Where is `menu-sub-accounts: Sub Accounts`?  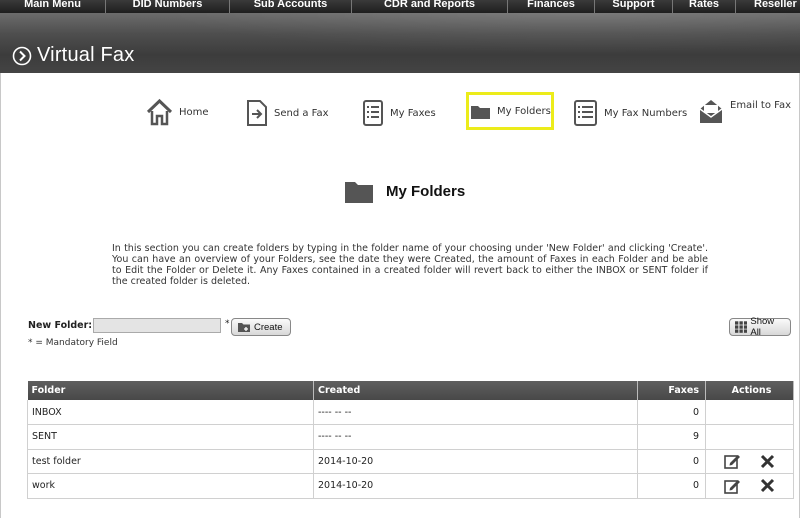
menu-sub-accounts: Sub Accounts is located at coordinates (291, 6).